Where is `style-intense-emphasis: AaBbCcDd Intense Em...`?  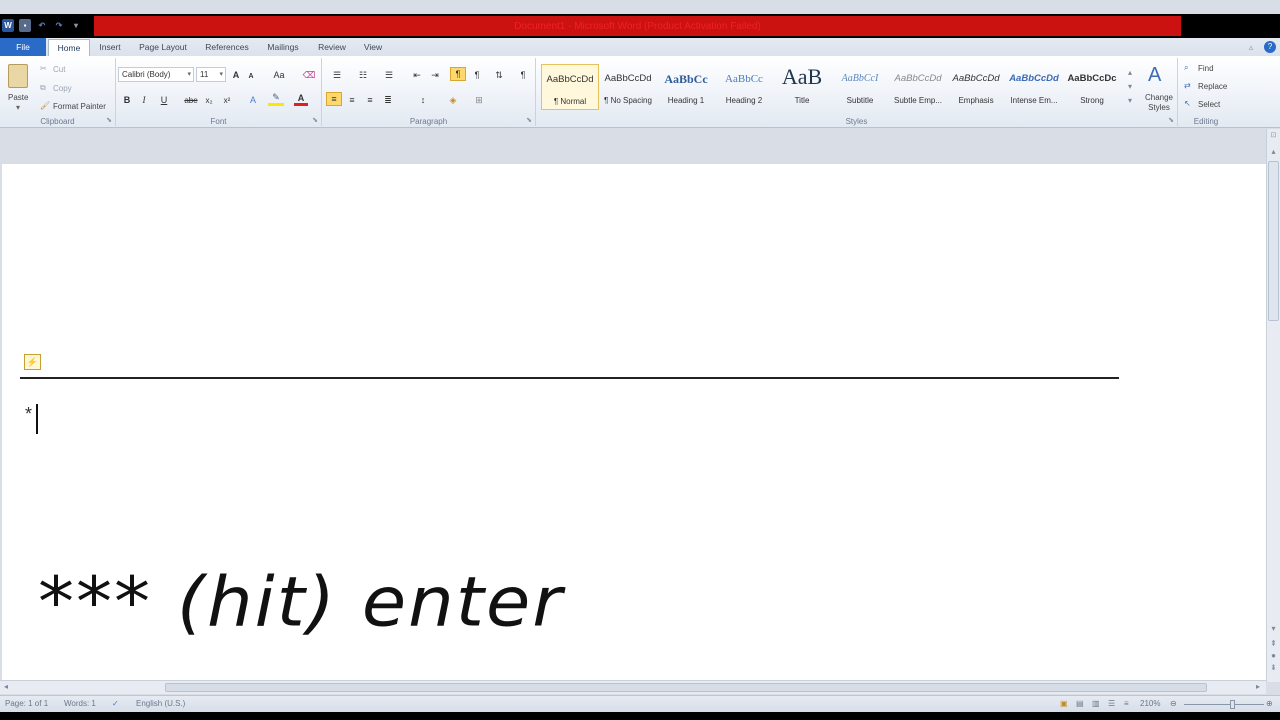 style-intense-emphasis: AaBbCcDd Intense Em... is located at coordinates (1034, 87).